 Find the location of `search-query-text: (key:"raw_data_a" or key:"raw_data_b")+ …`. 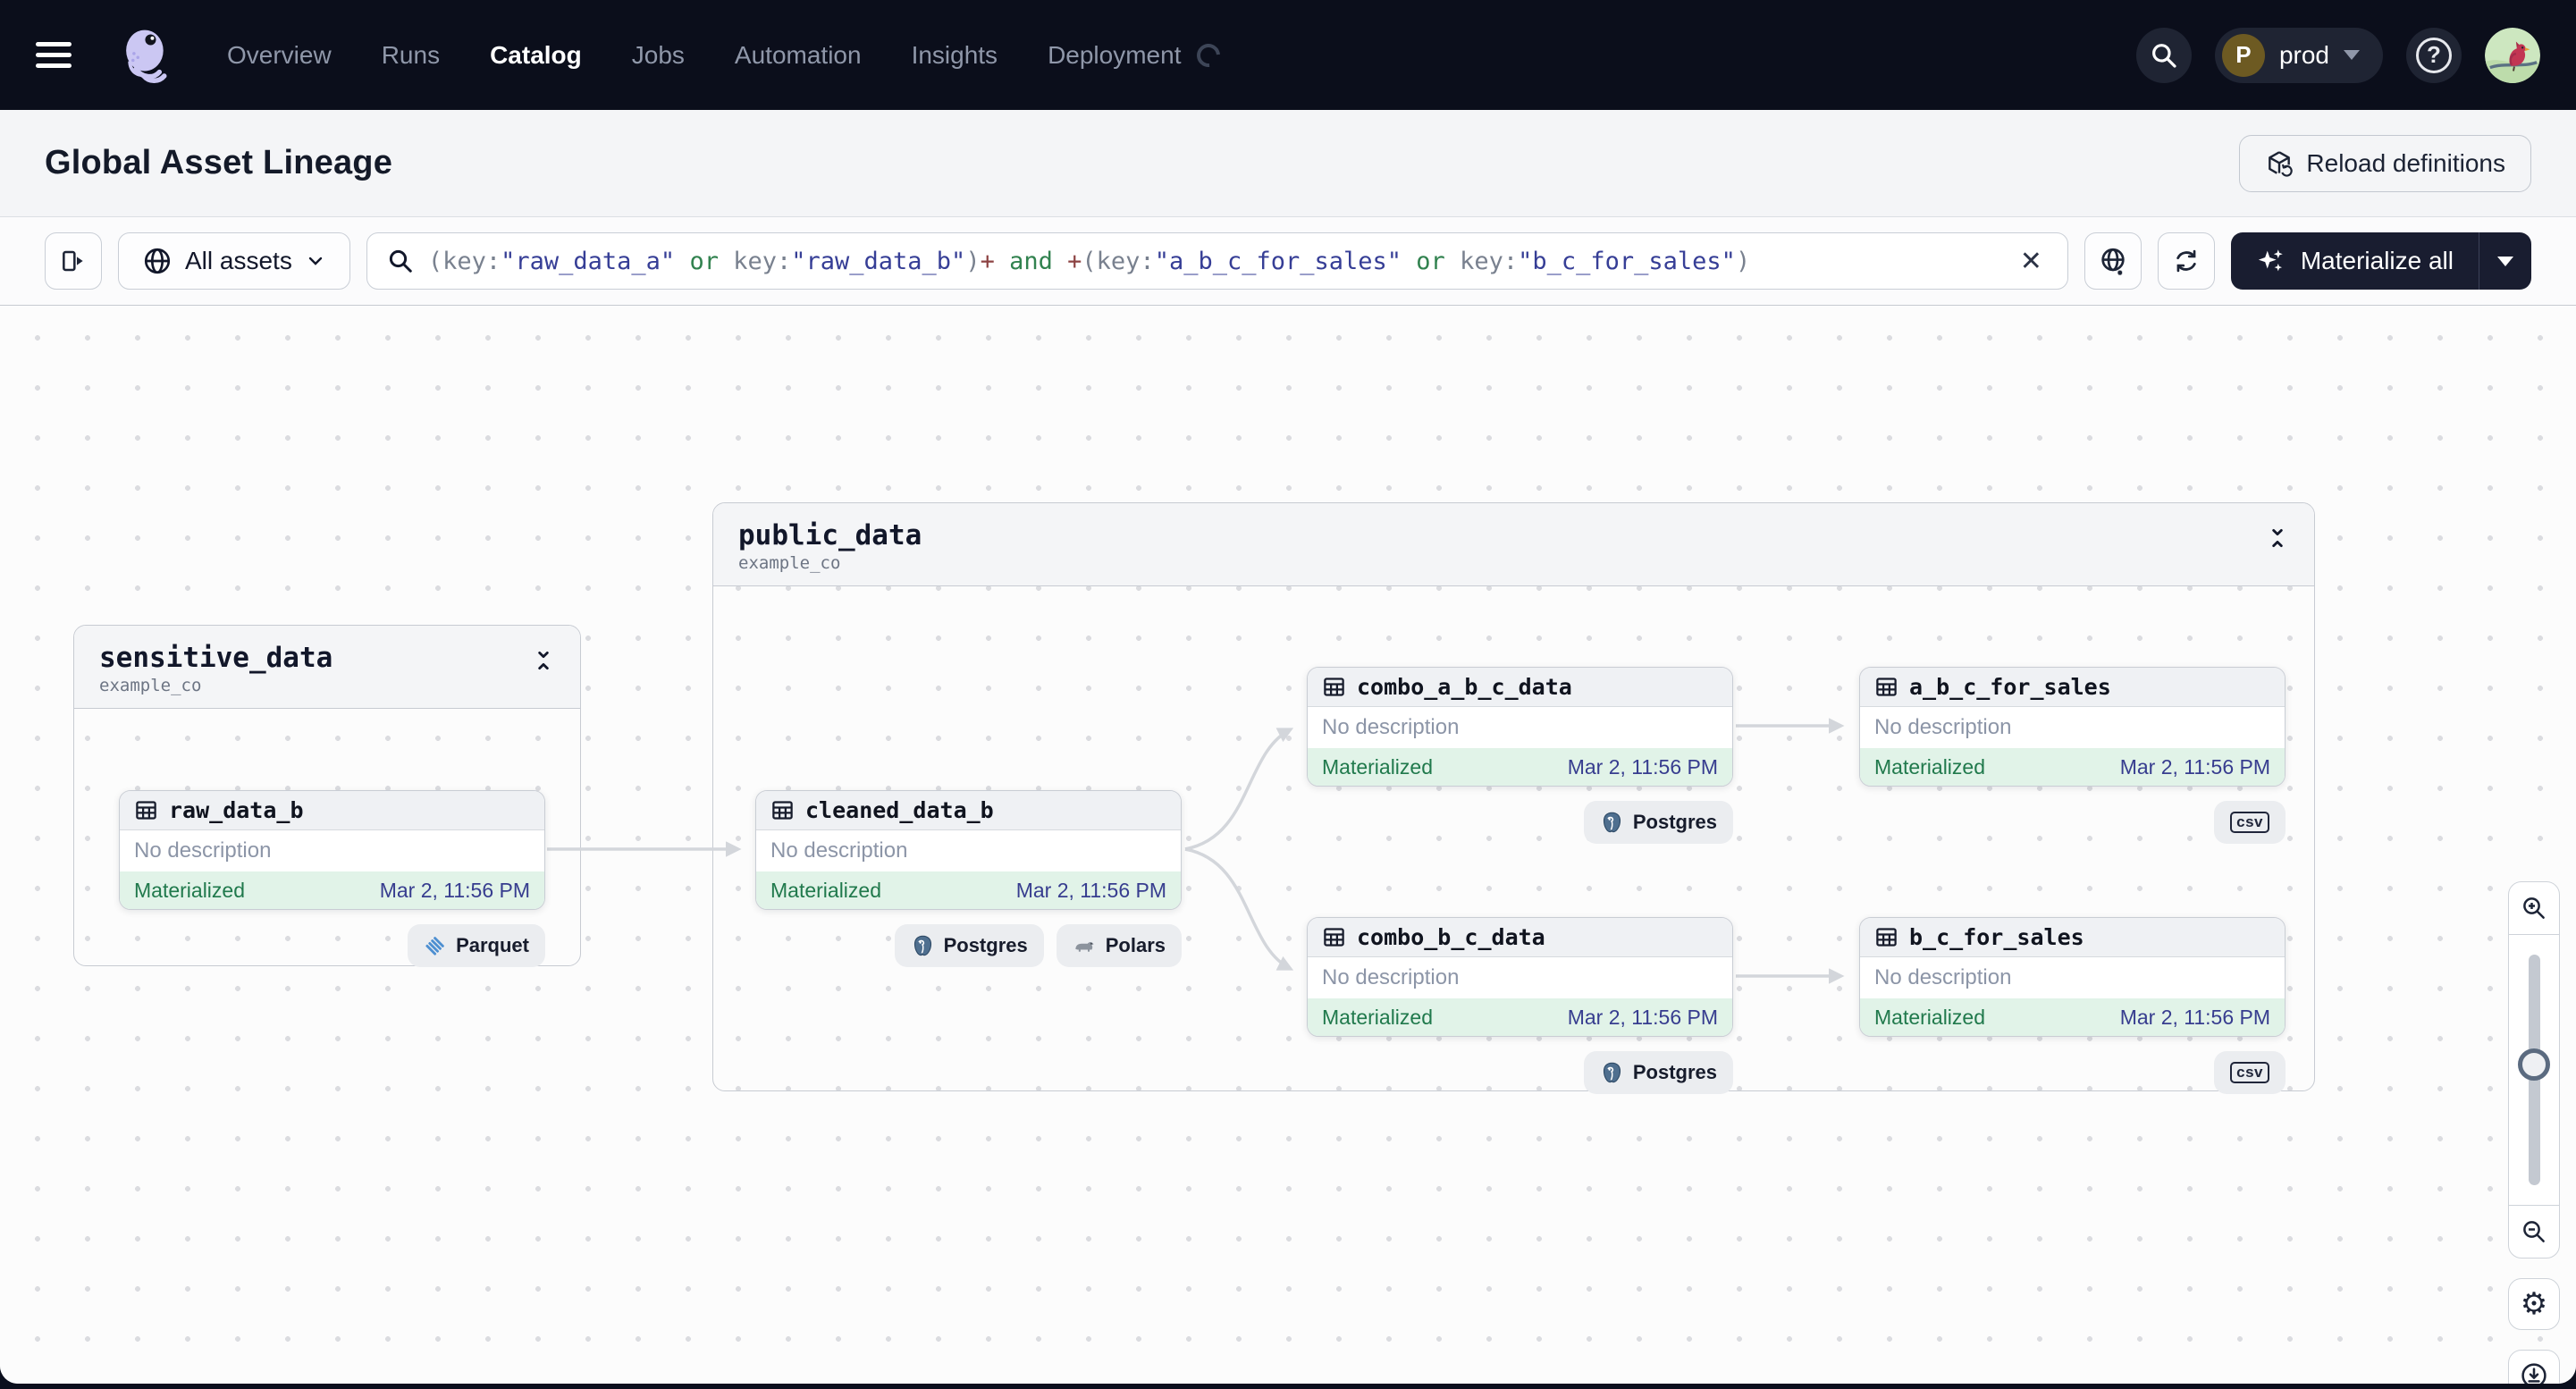

search-query-text: (key:"raw_data_a" or key:"raw_data_b")+ … is located at coordinates (1089, 261).